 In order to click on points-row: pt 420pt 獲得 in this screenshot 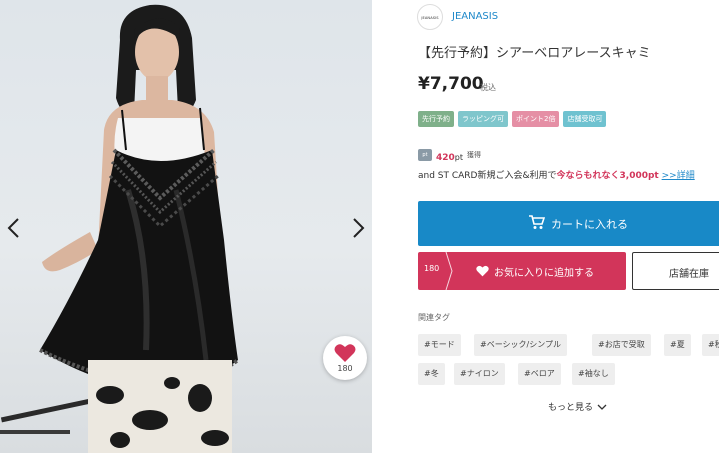, I will do `click(449, 154)`.